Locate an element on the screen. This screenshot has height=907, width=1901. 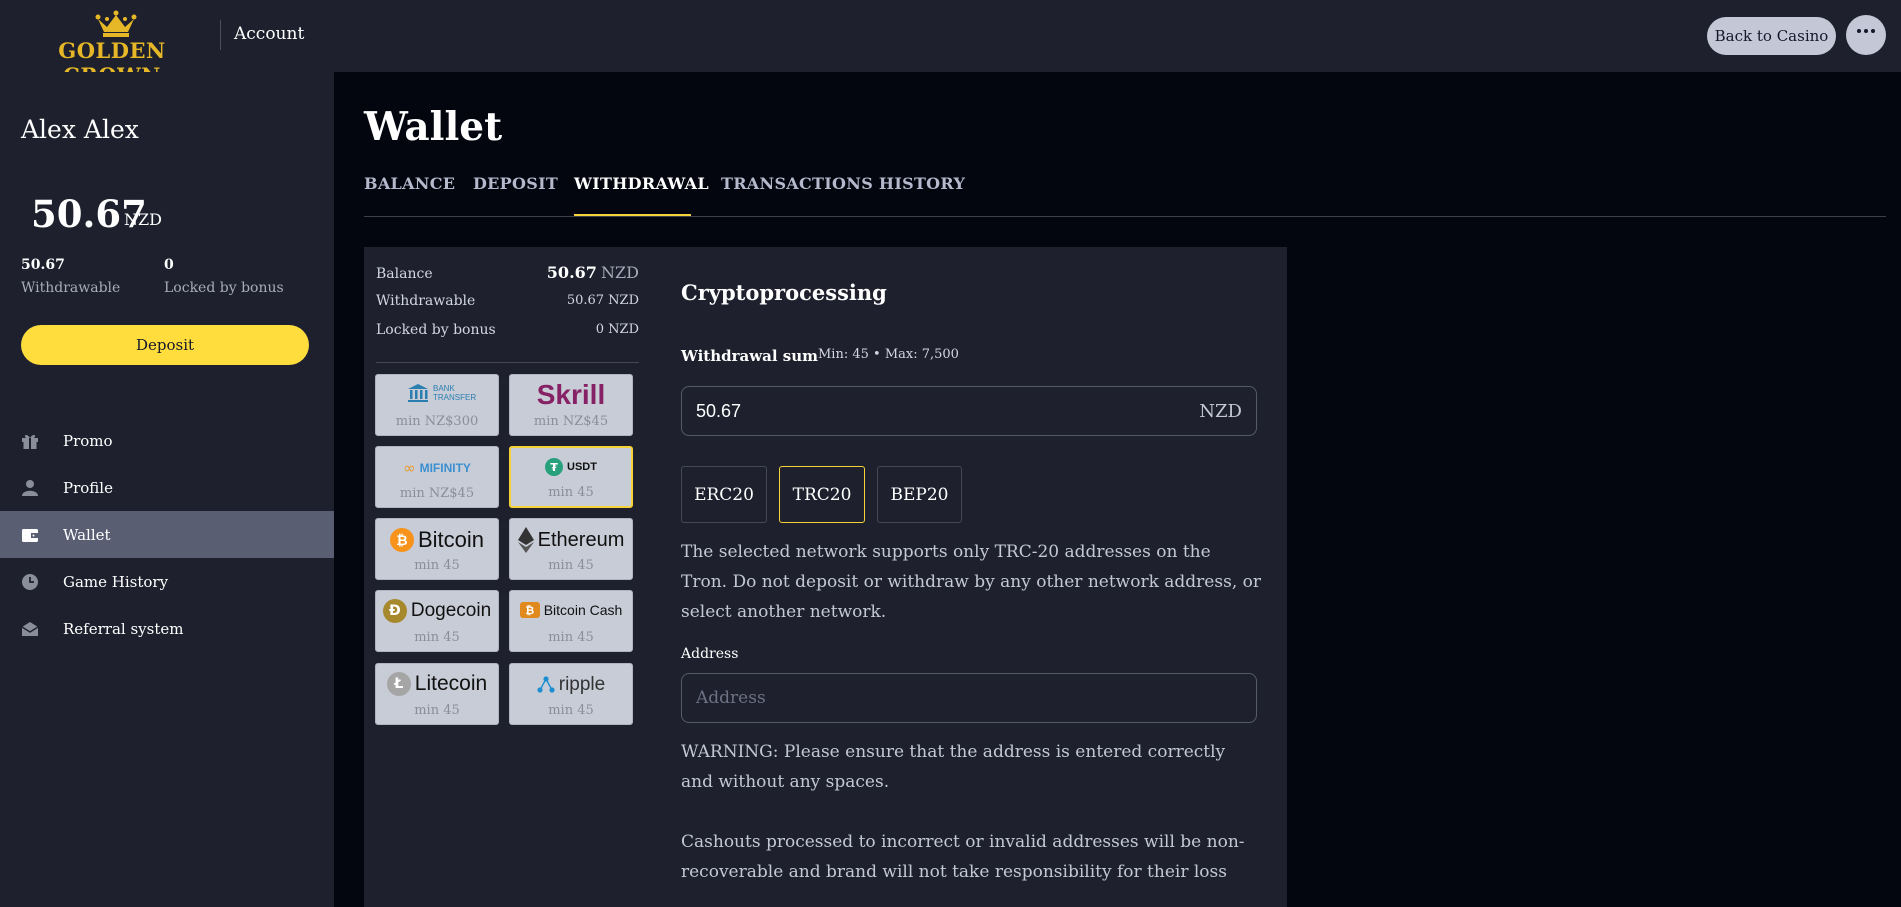
method-bank-transfer: BANK TRANSFER min NZ$300 is located at coordinates (437, 405).